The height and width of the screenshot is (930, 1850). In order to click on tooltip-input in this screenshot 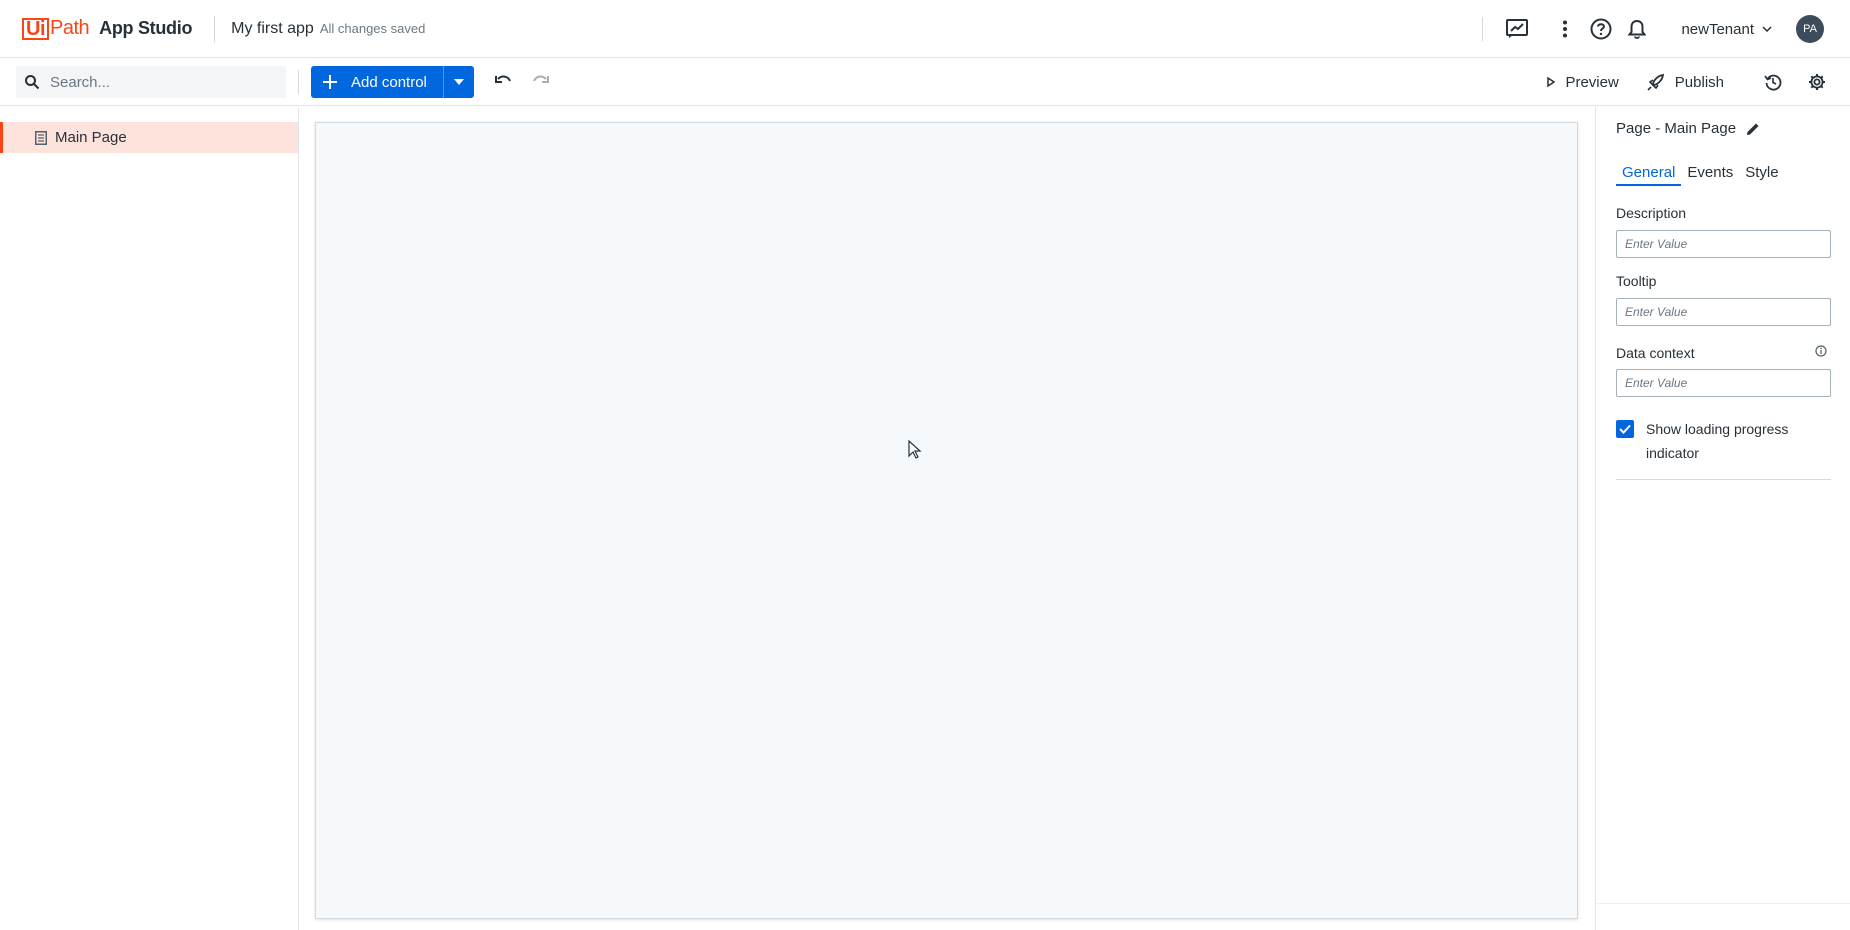, I will do `click(1723, 312)`.